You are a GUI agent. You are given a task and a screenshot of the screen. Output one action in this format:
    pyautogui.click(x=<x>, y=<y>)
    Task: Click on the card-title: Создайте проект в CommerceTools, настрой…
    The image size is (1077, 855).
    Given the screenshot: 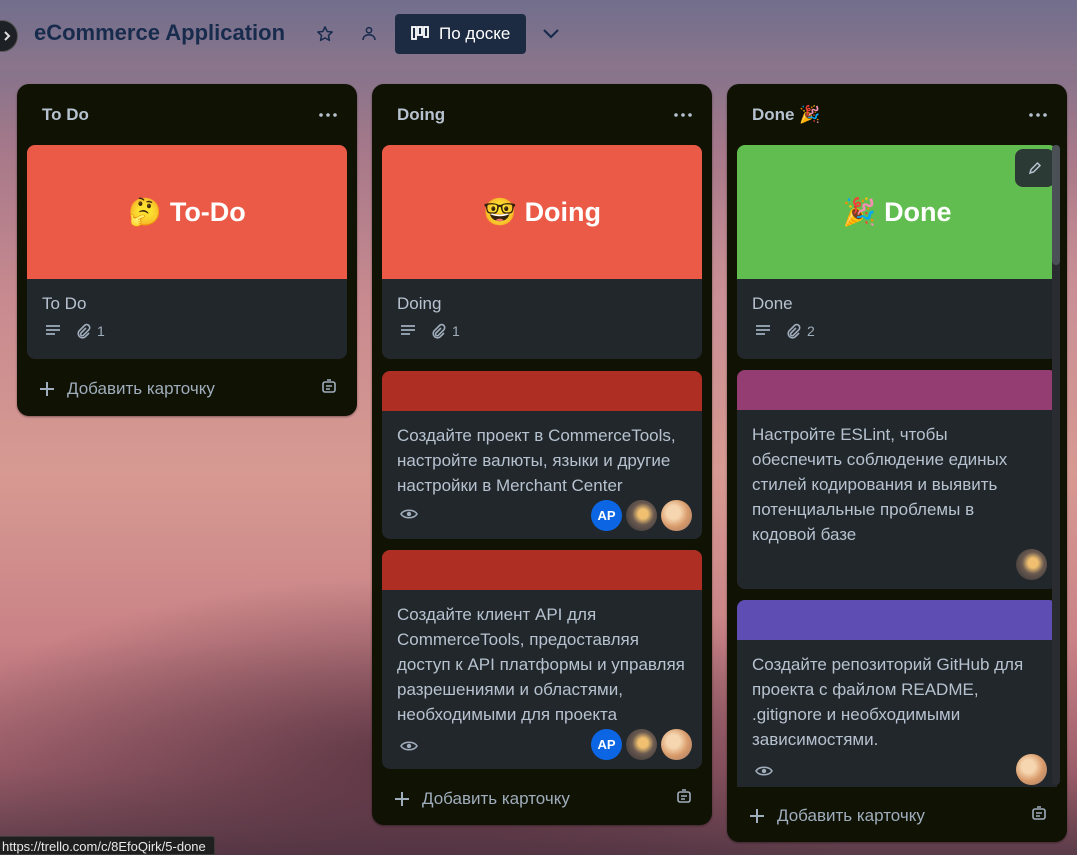 What is the action you would take?
    pyautogui.click(x=536, y=460)
    